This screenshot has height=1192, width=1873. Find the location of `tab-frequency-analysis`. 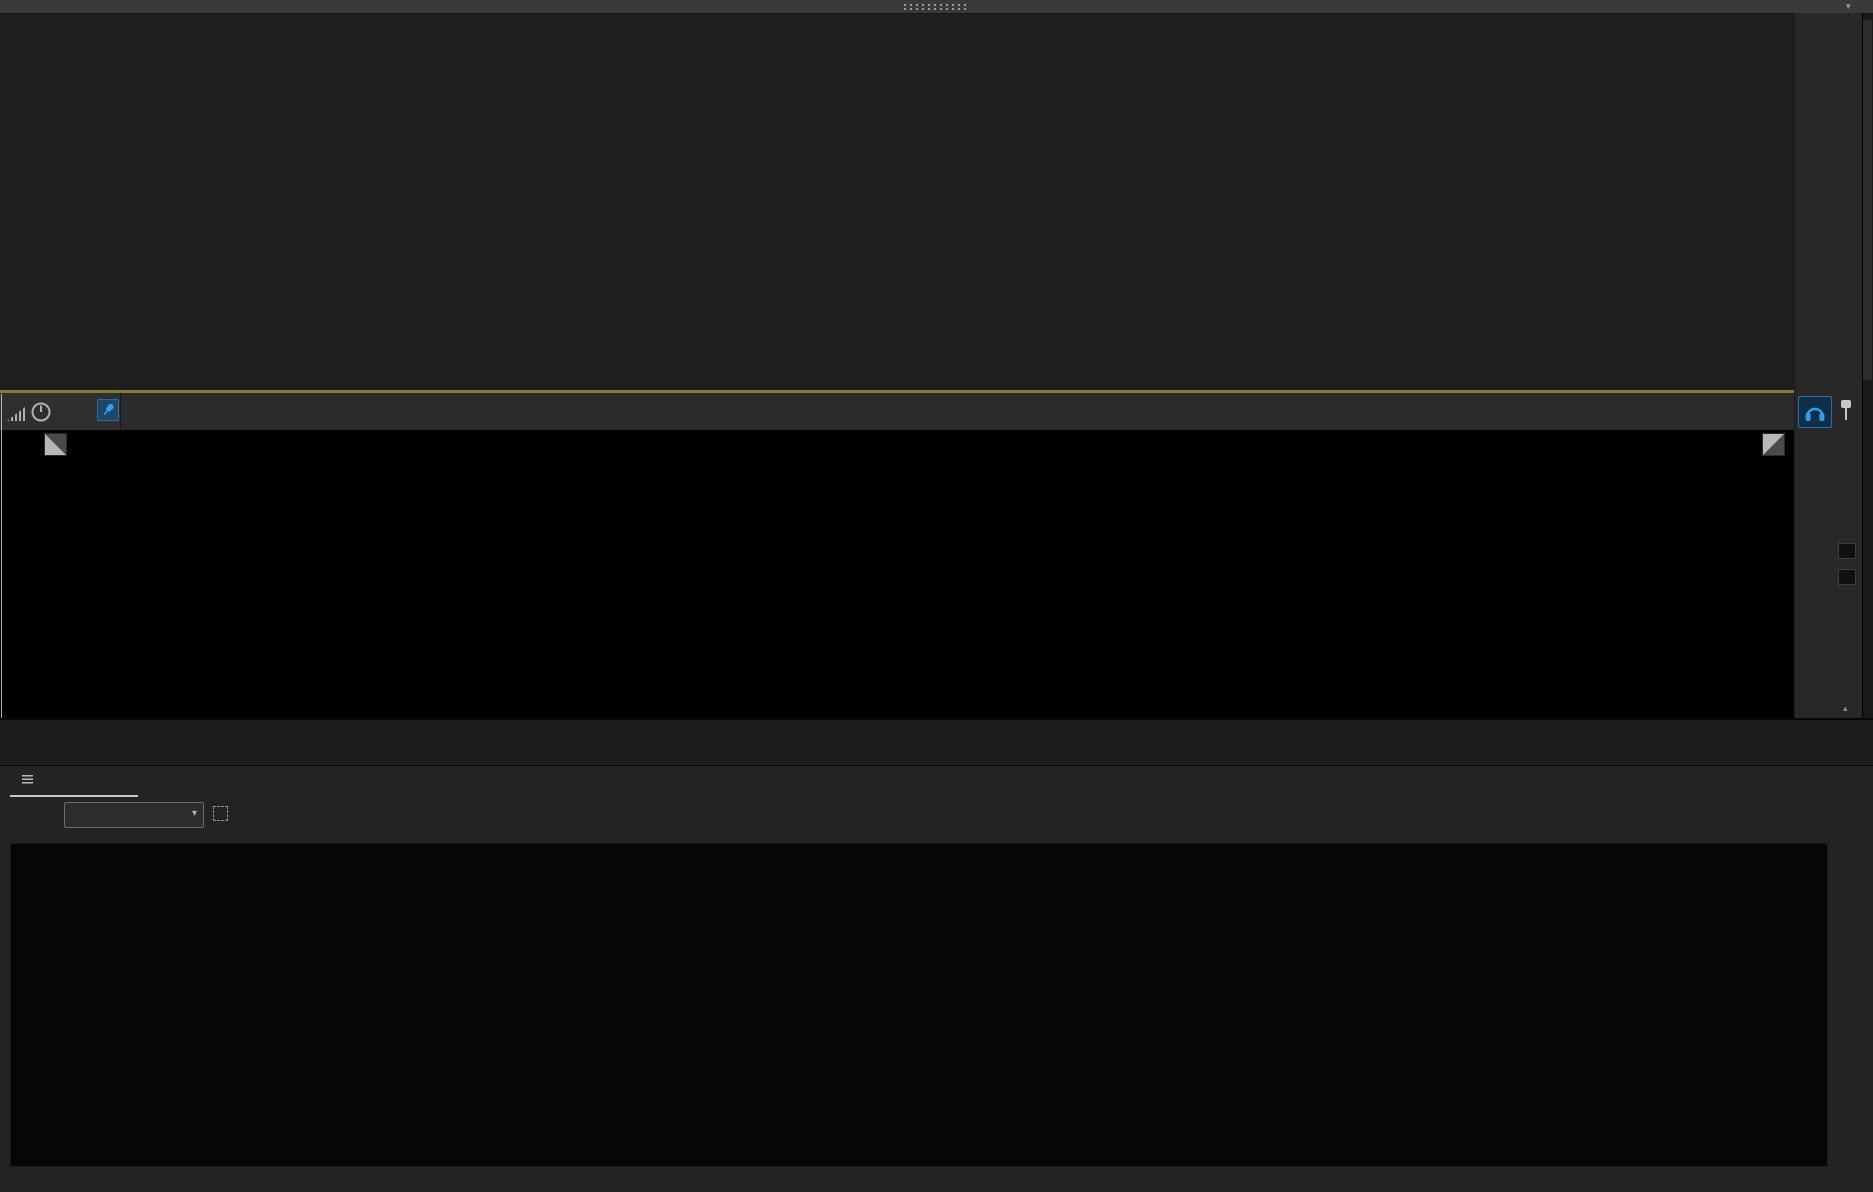

tab-frequency-analysis is located at coordinates (23, 779).